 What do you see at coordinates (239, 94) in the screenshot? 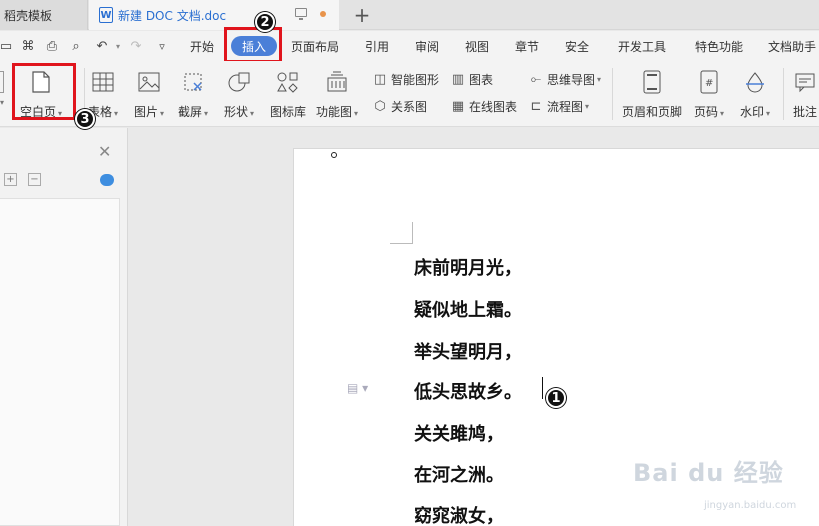
I see `shape-button: 形状 ▾` at bounding box center [239, 94].